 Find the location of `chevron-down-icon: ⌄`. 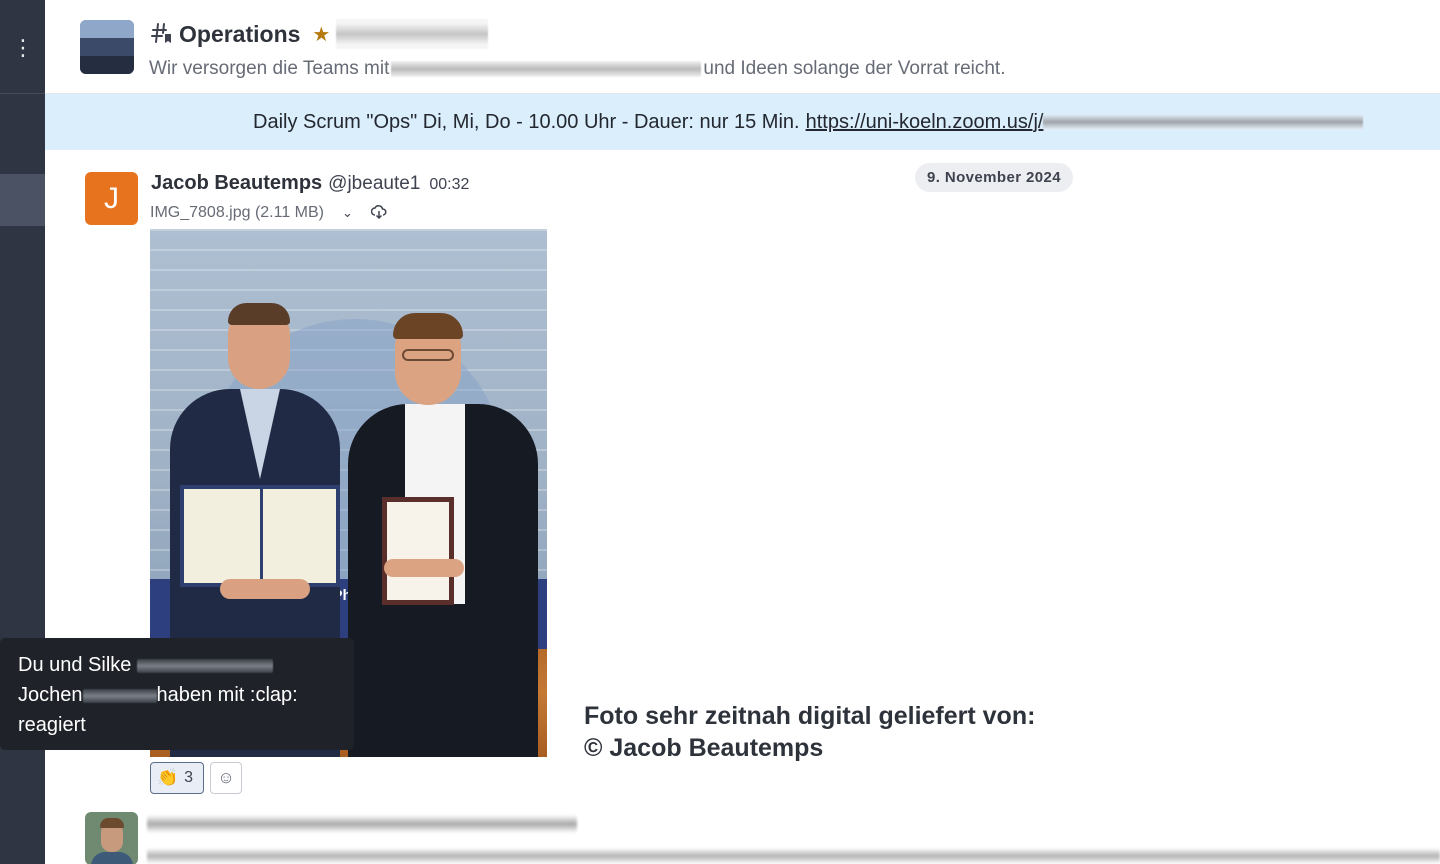

chevron-down-icon: ⌄ is located at coordinates (347, 213).